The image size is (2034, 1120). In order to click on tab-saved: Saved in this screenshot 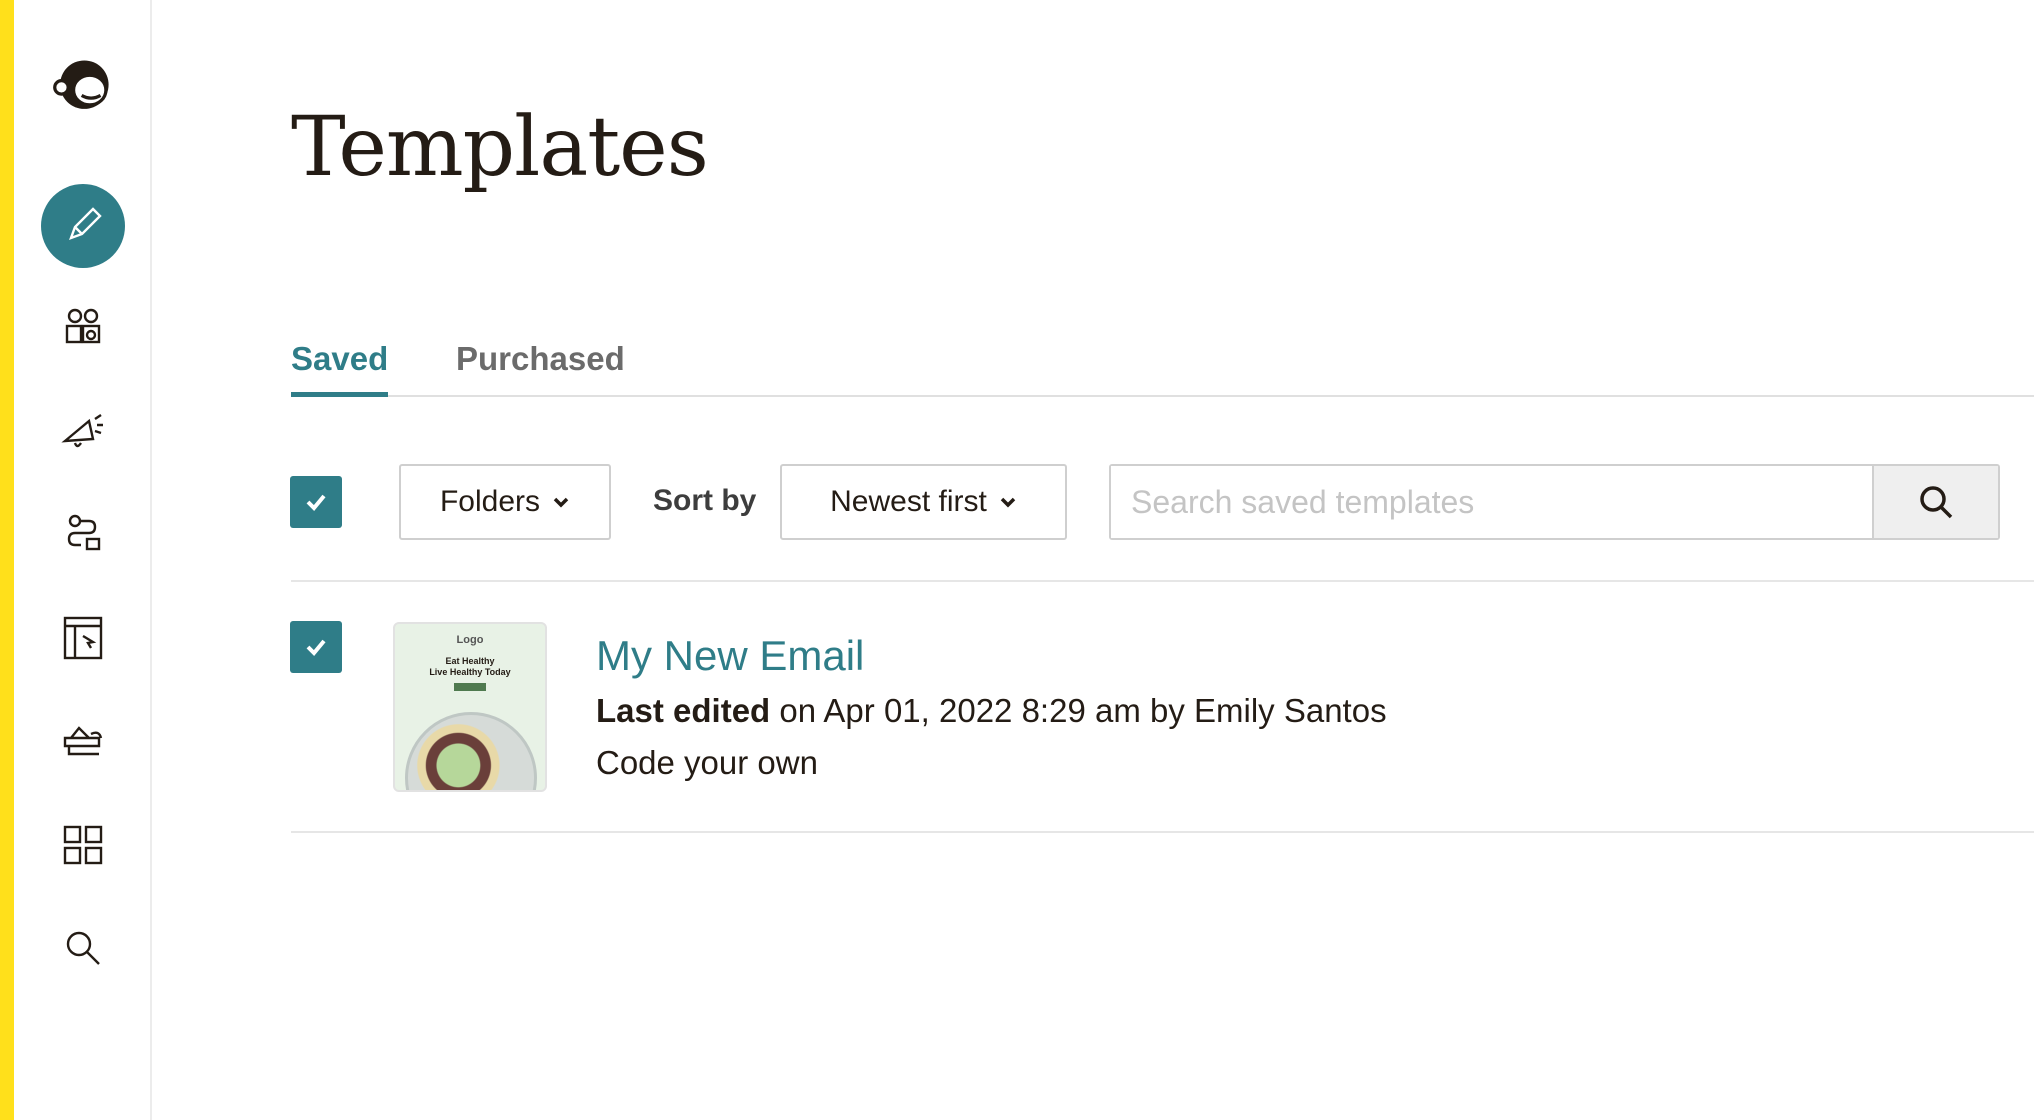, I will do `click(340, 366)`.